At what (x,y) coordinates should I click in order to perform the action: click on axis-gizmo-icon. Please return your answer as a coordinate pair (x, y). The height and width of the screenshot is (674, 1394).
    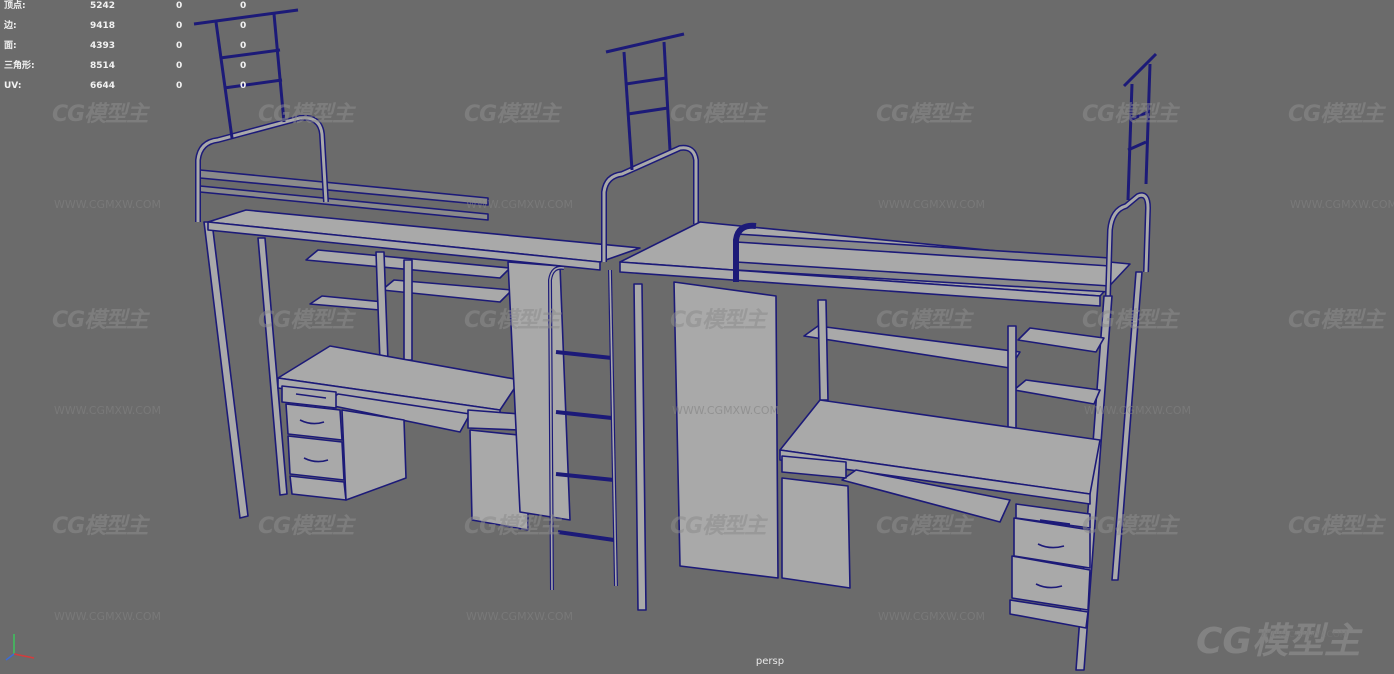
    Looking at the image, I should click on (20, 647).